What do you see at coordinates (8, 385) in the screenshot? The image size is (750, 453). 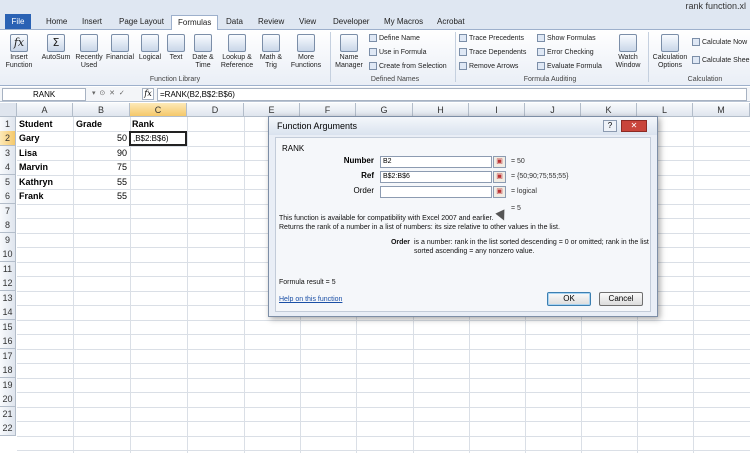 I see `row-header: 19` at bounding box center [8, 385].